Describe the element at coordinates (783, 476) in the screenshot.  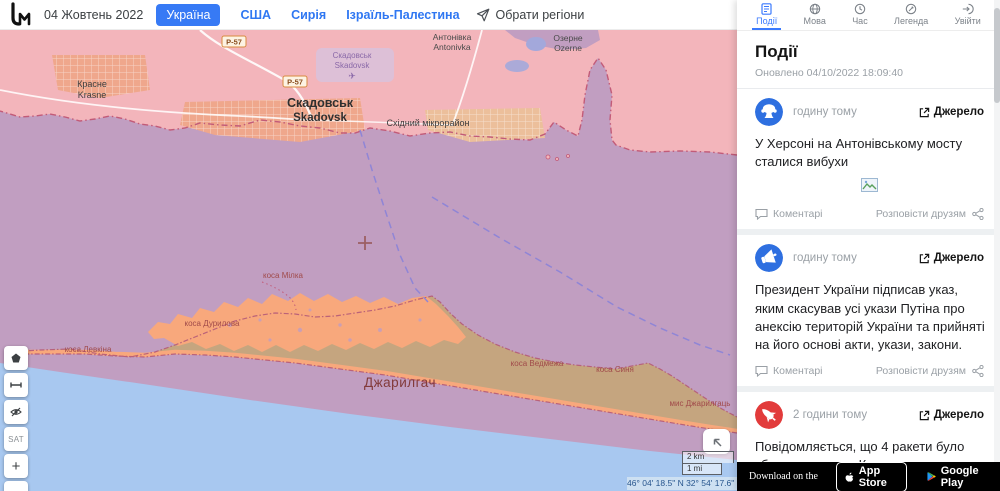
I see `download-label: Download on the` at that location.